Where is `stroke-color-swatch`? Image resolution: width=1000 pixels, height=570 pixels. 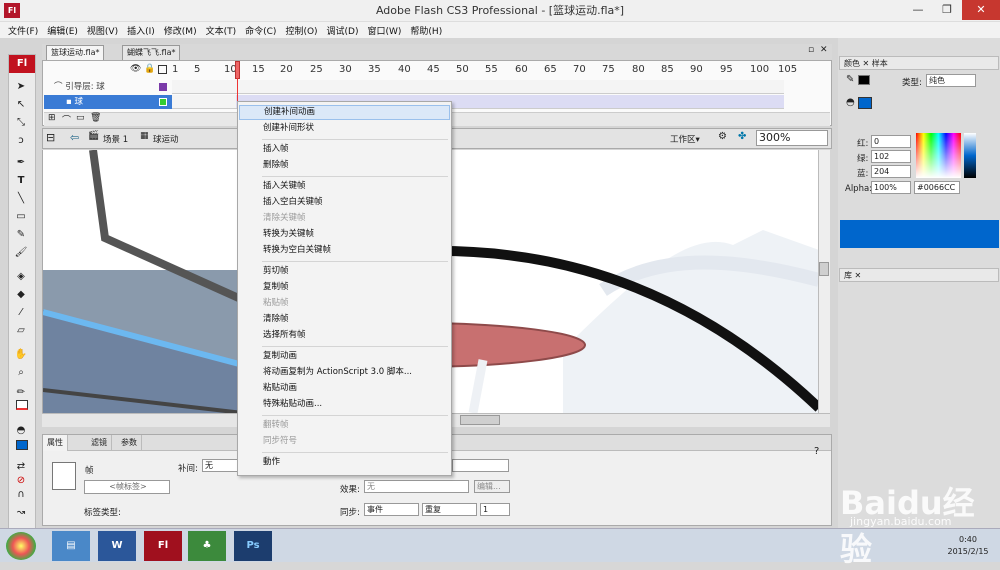
stroke-color-swatch is located at coordinates (22, 405).